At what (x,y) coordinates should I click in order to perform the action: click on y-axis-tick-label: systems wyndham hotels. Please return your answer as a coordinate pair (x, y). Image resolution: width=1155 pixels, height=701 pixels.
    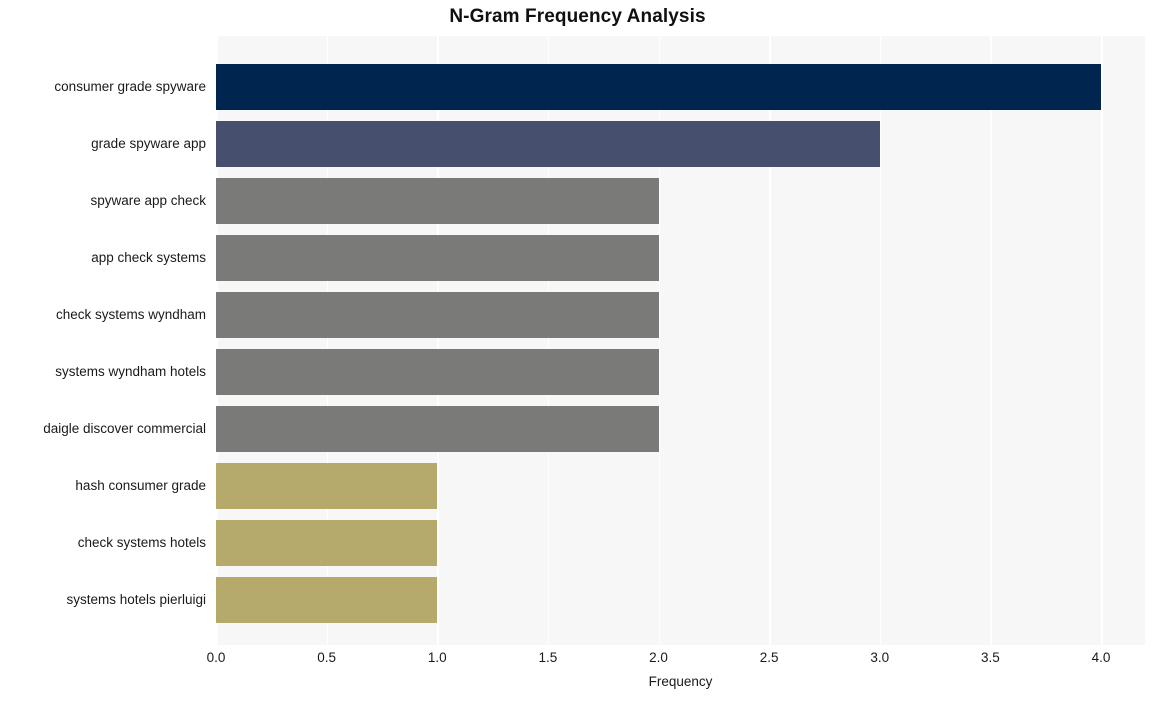
    Looking at the image, I should click on (130, 371).